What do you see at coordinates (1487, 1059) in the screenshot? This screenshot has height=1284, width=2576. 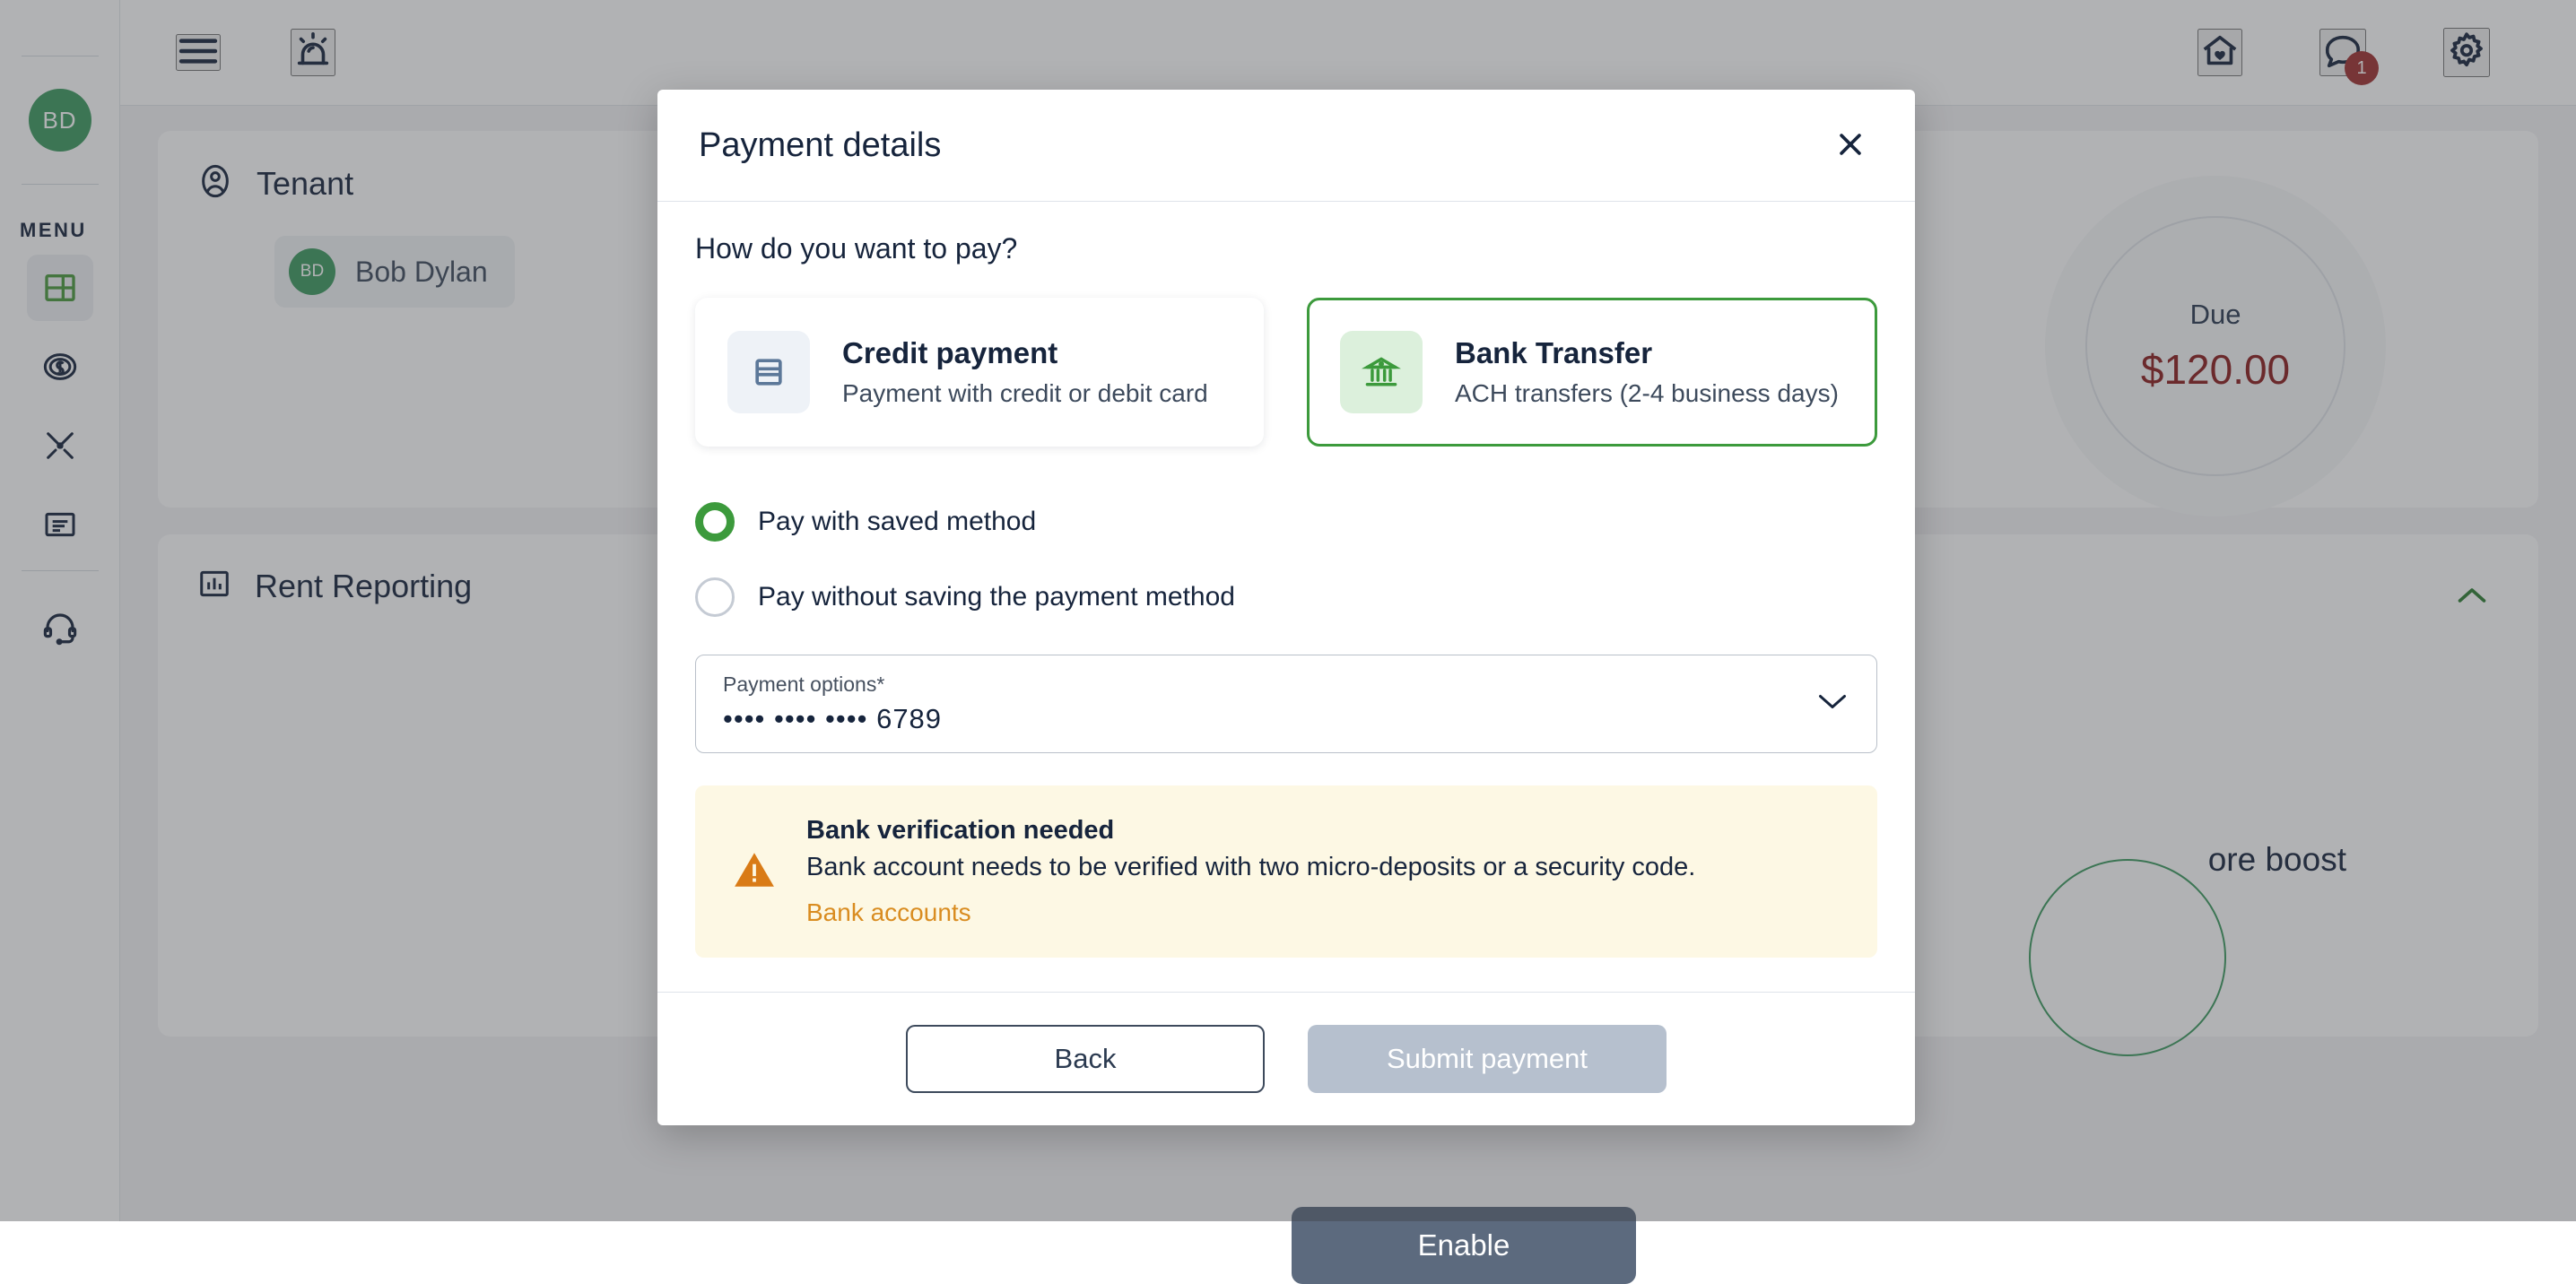 I see `submit-payment-button: Submit payment` at bounding box center [1487, 1059].